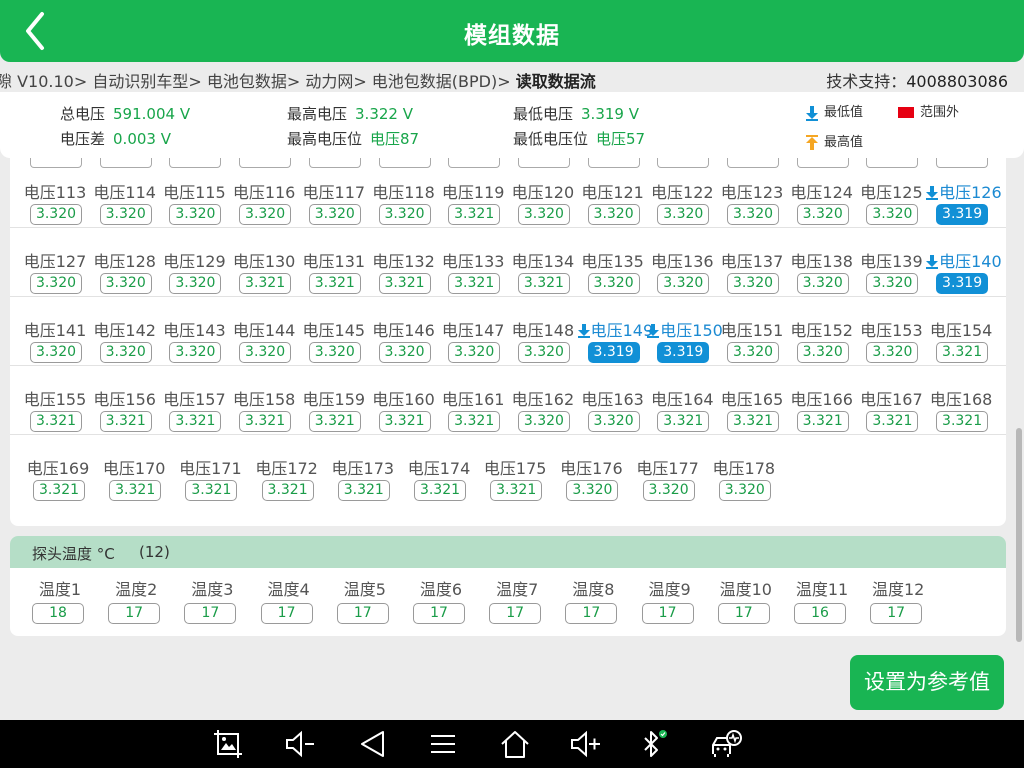 This screenshot has width=1024, height=768. Describe the element at coordinates (60, 599) in the screenshot. I see `temperature-probe: 温度1 18` at that location.